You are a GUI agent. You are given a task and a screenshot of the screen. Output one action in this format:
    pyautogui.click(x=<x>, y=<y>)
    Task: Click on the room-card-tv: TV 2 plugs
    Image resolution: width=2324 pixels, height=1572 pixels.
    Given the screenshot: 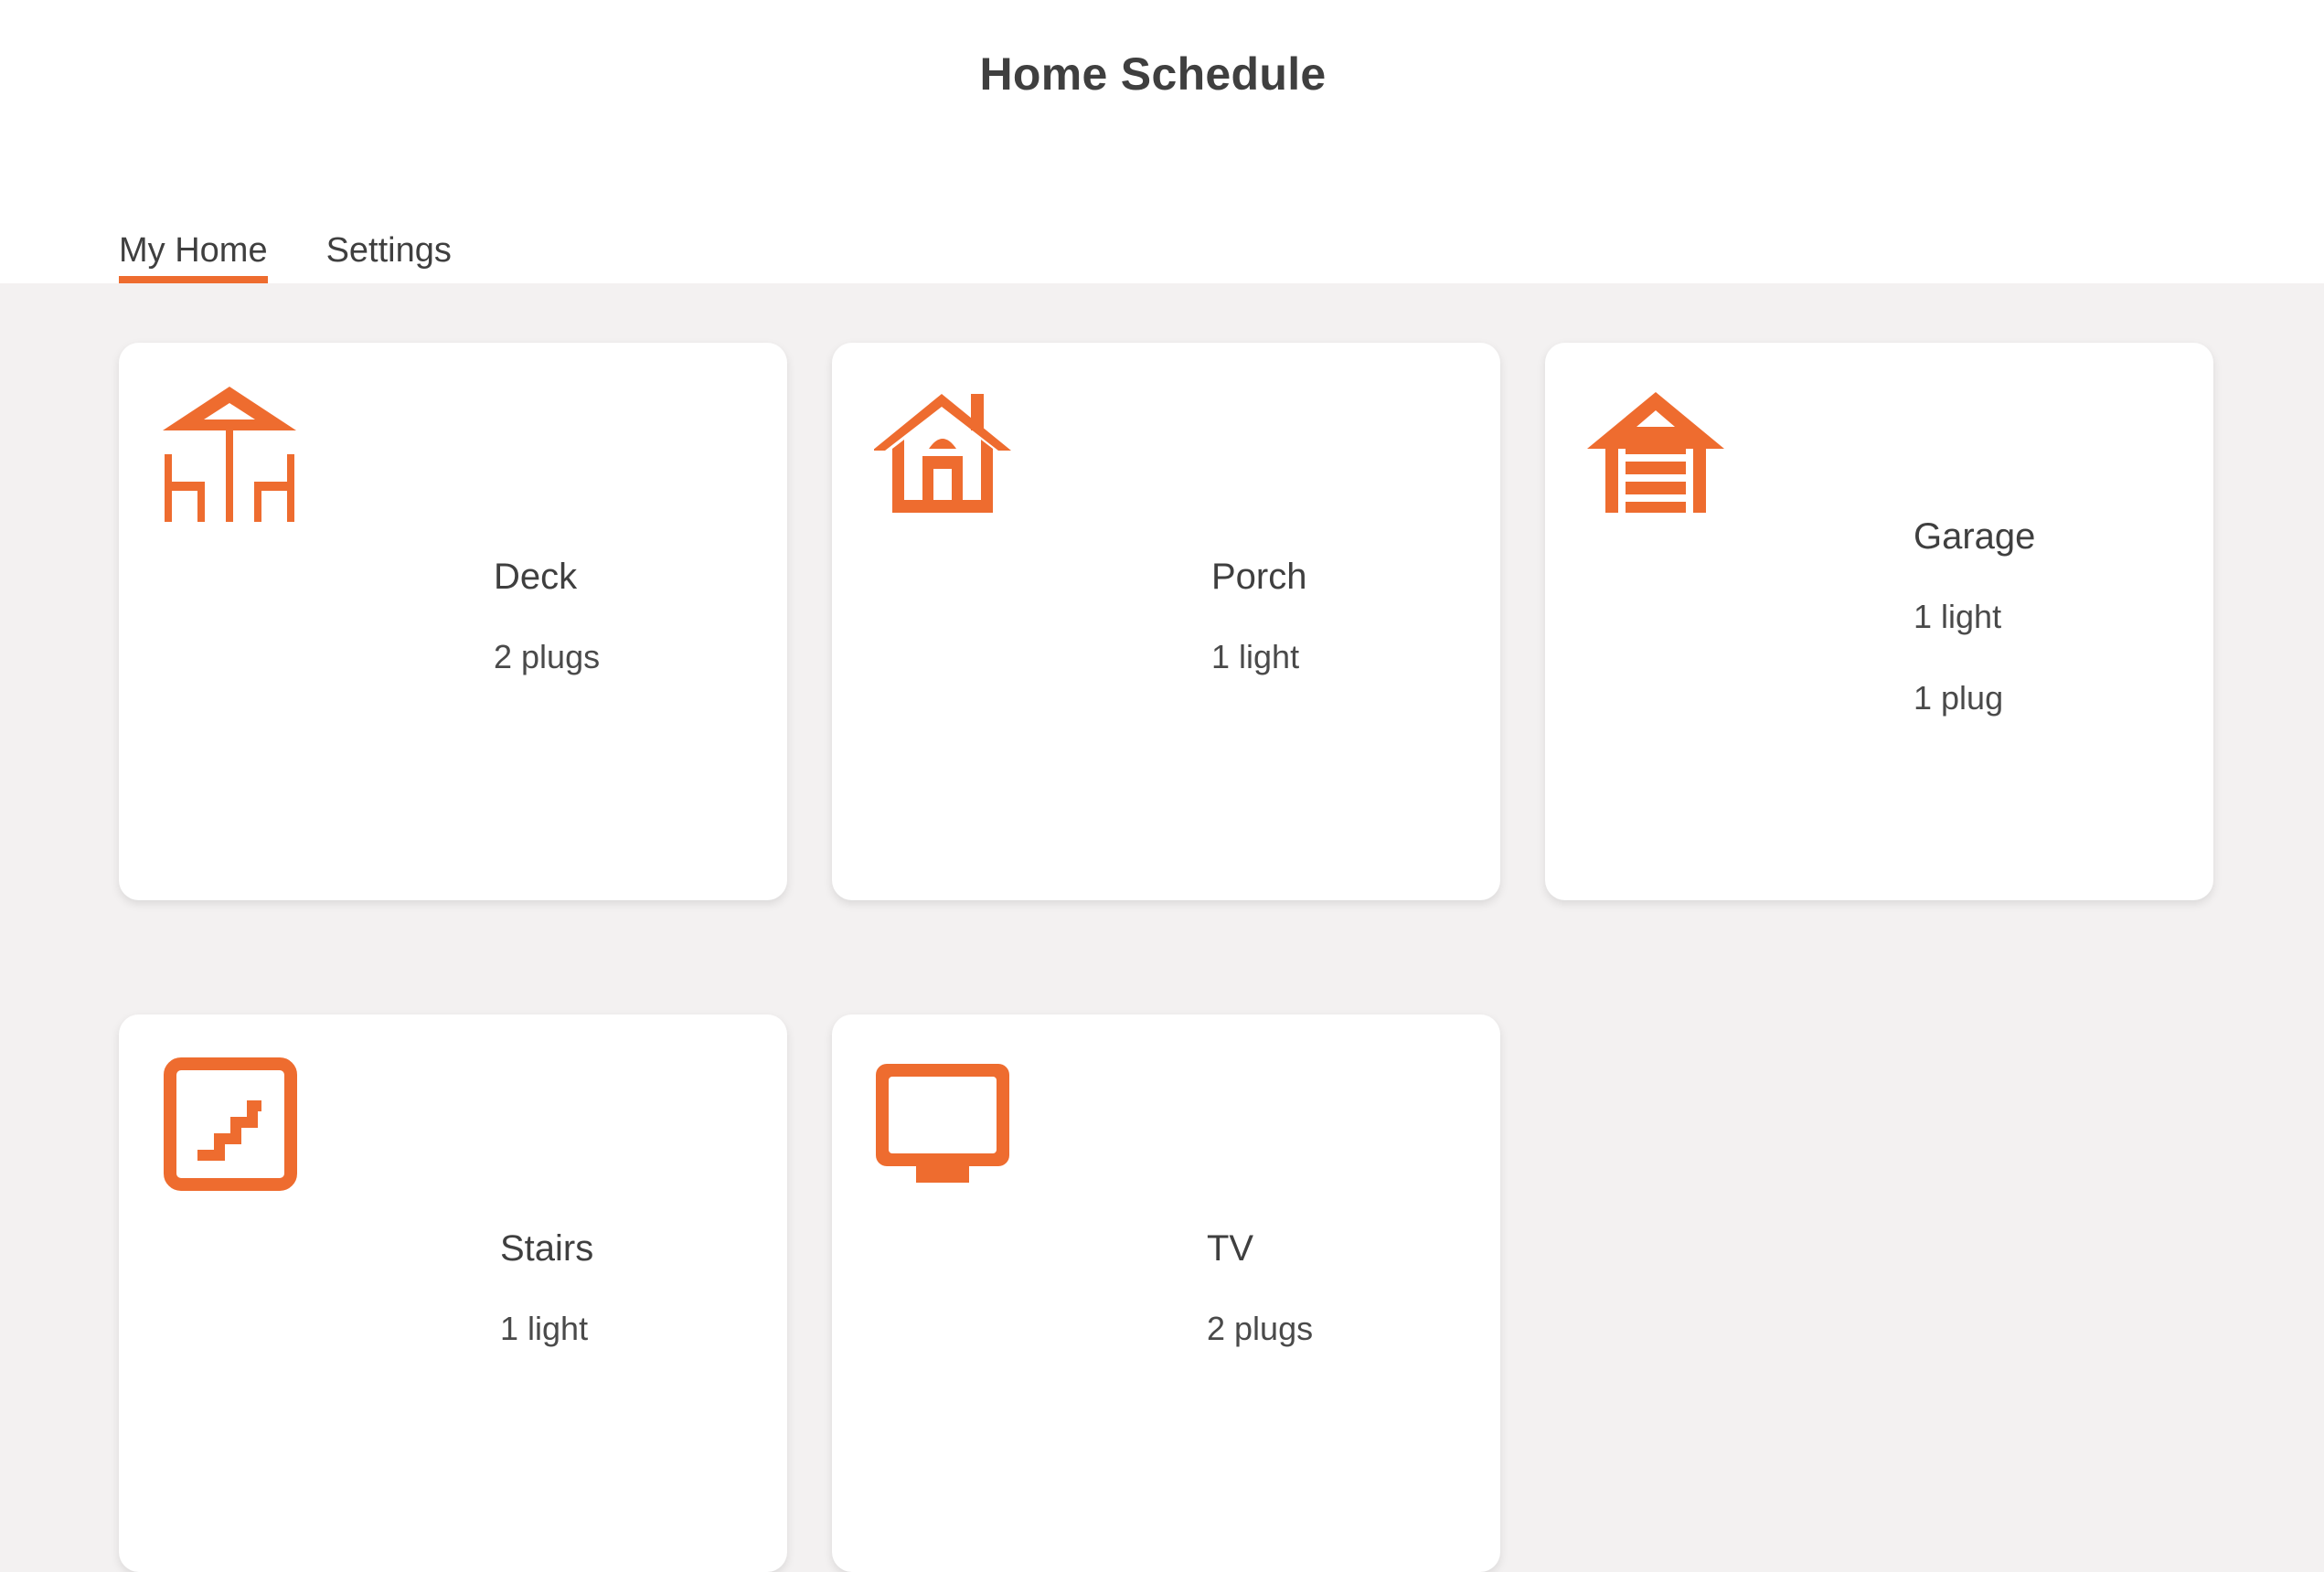 What is the action you would take?
    pyautogui.click(x=1166, y=1293)
    